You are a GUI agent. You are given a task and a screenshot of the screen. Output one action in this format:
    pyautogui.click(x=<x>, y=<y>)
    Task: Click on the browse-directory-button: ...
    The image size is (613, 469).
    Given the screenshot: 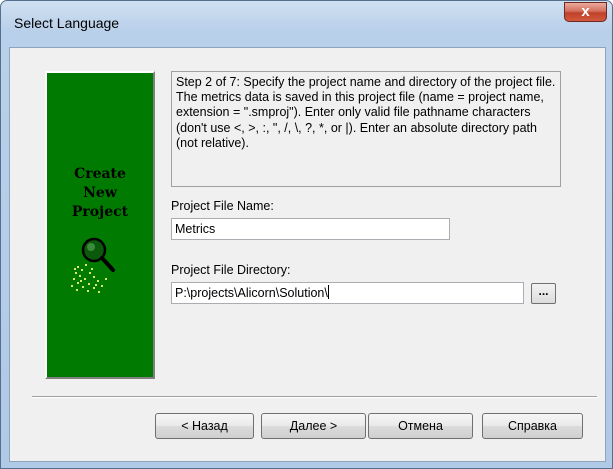 What is the action you would take?
    pyautogui.click(x=543, y=293)
    